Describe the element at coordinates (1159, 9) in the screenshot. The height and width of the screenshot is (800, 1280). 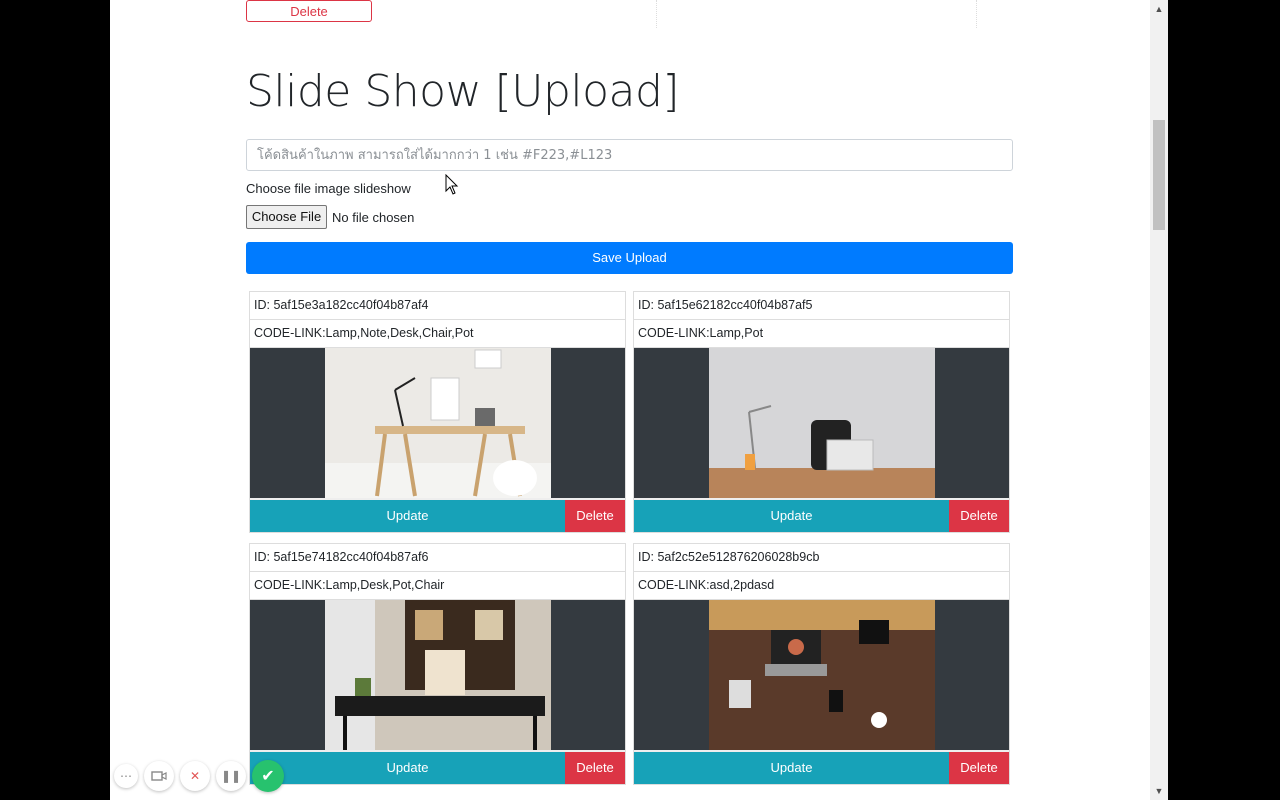
I see `scroll-up-icon: ▲` at that location.